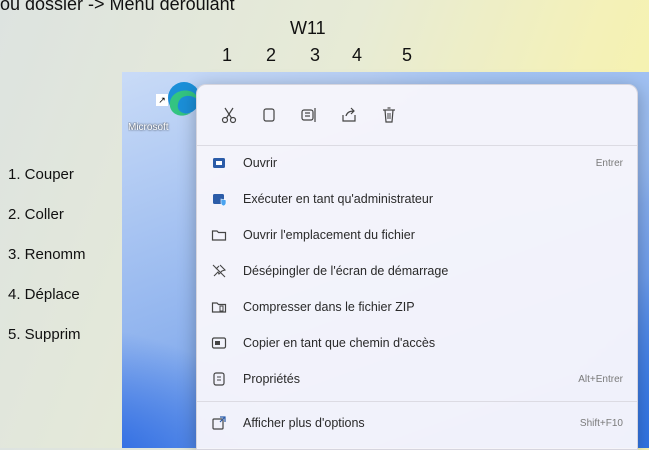  Describe the element at coordinates (601, 423) in the screenshot. I see `menu-item-shortcut: Shift+F10` at that location.